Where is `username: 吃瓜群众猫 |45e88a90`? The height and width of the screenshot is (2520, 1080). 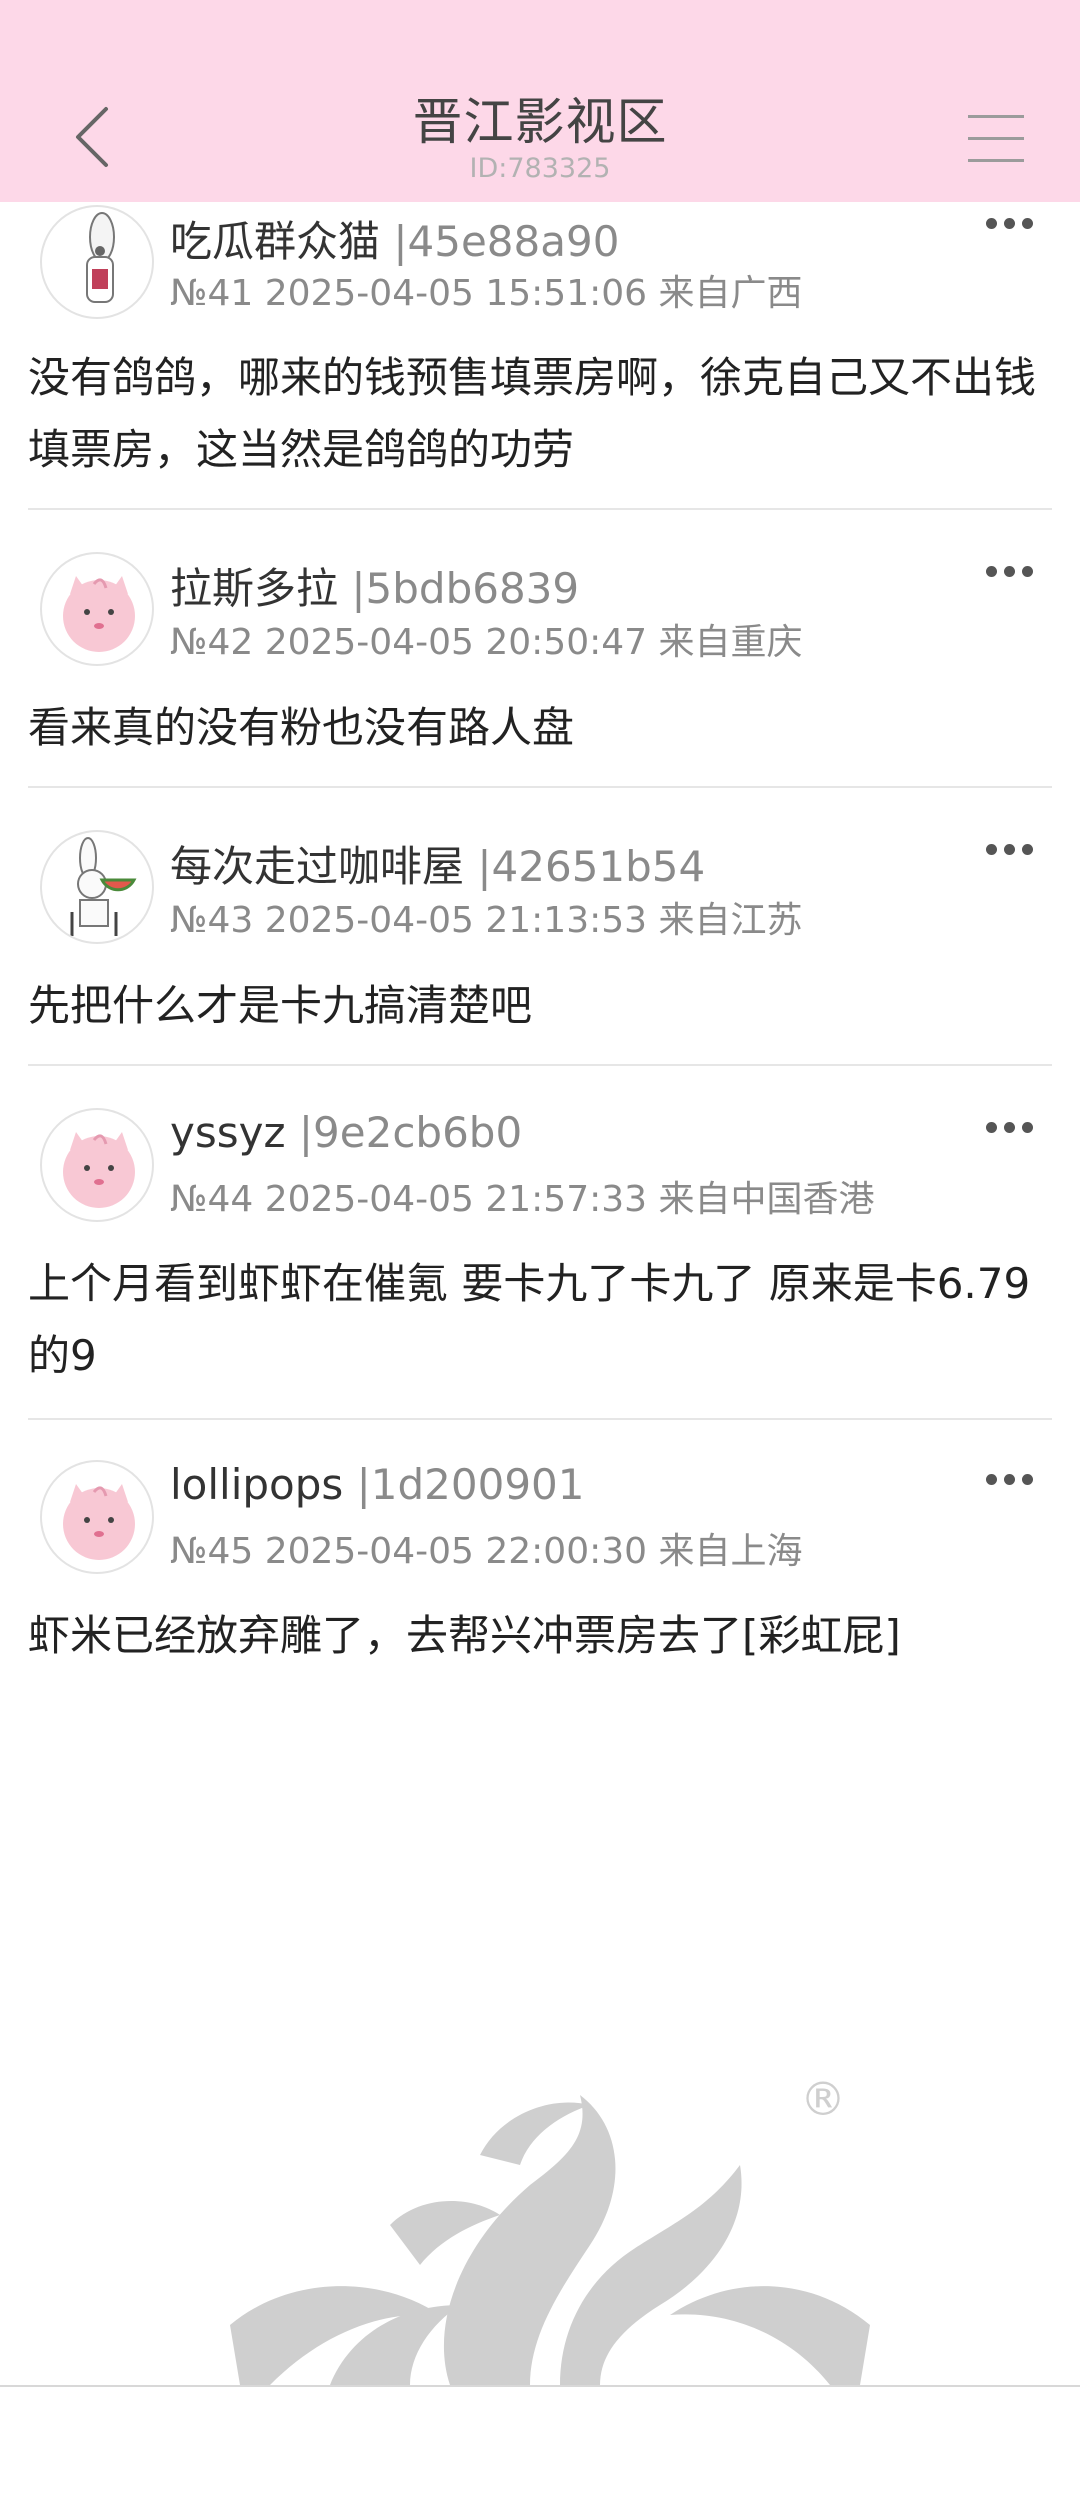 username: 吃瓜群众猫 |45e88a90 is located at coordinates (394, 238).